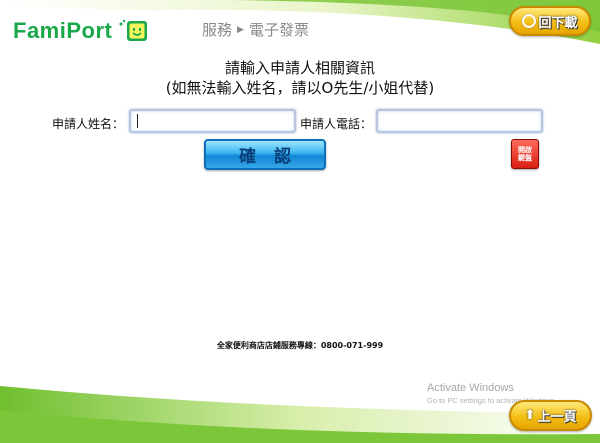 The width and height of the screenshot is (600, 443). I want to click on breadcrumb-arrow-icon: ▶, so click(240, 29).